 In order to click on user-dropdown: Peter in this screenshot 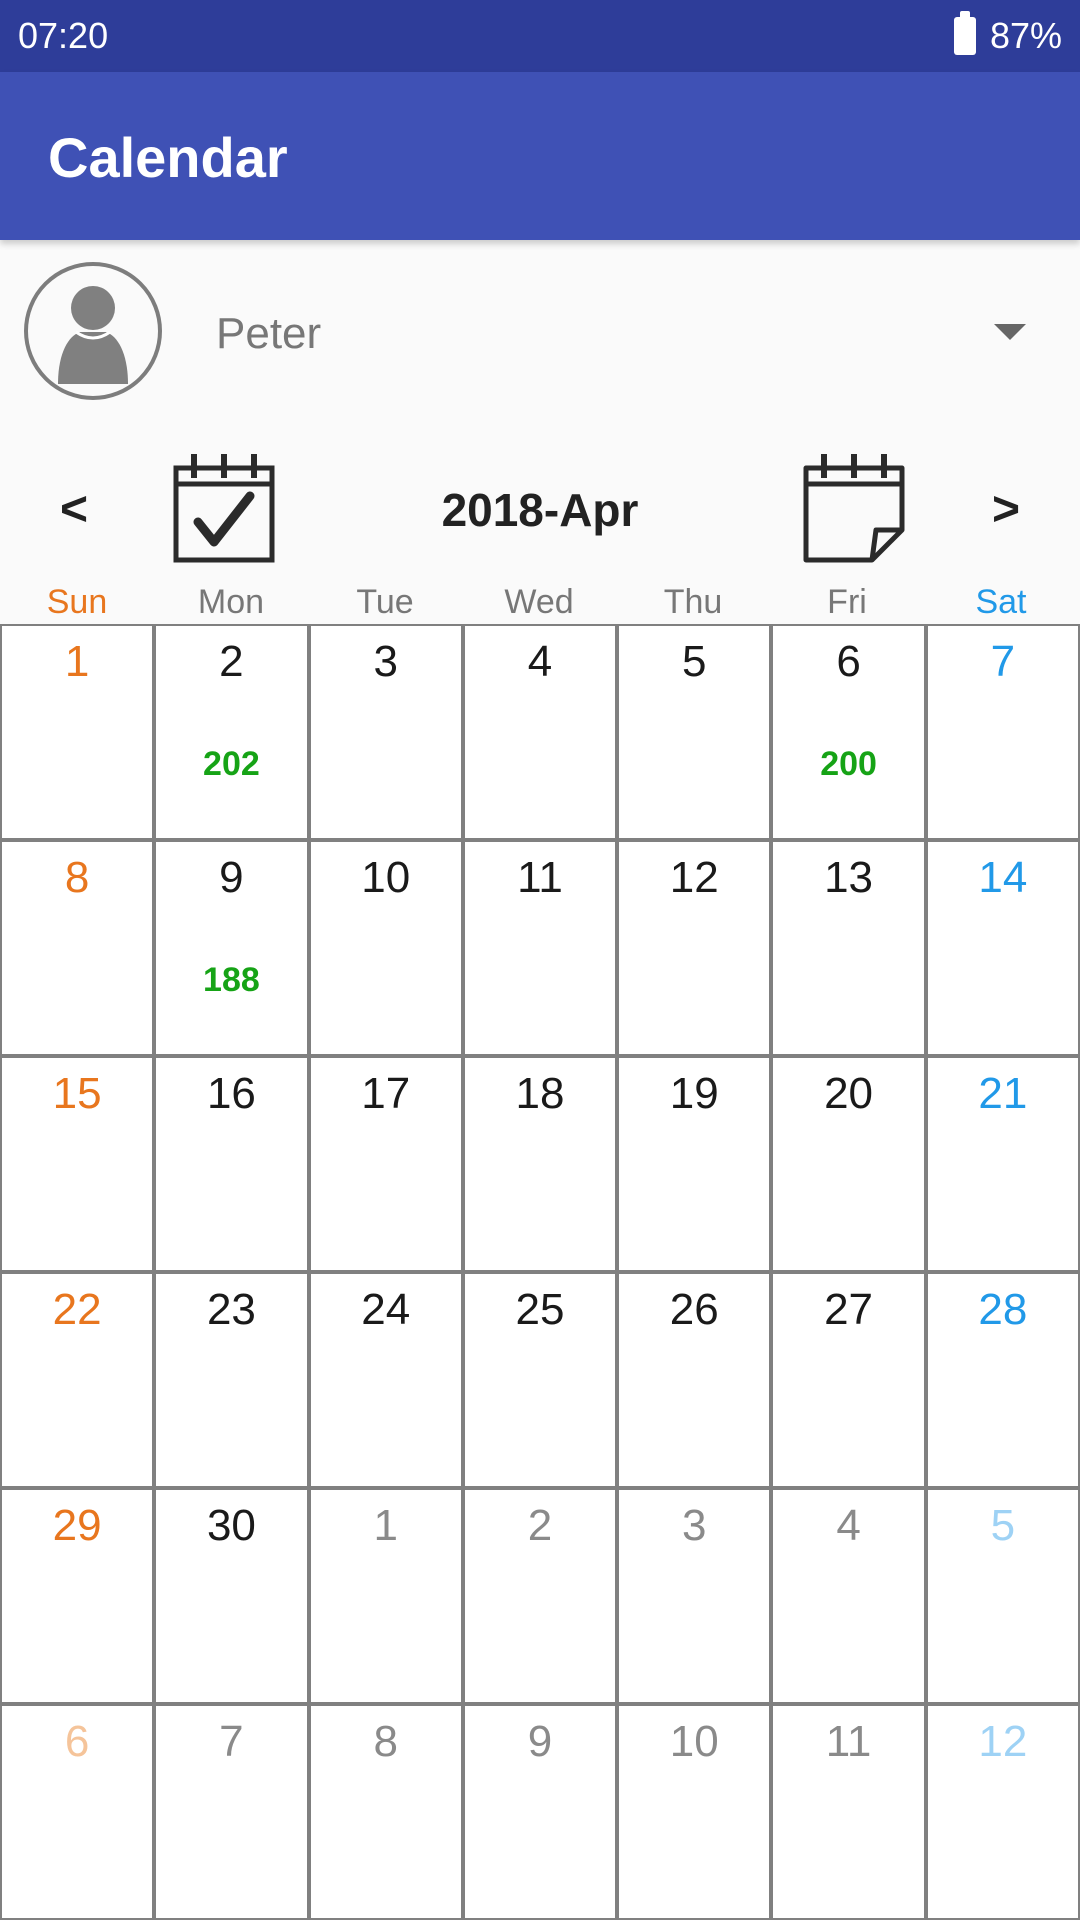, I will do `click(630, 332)`.